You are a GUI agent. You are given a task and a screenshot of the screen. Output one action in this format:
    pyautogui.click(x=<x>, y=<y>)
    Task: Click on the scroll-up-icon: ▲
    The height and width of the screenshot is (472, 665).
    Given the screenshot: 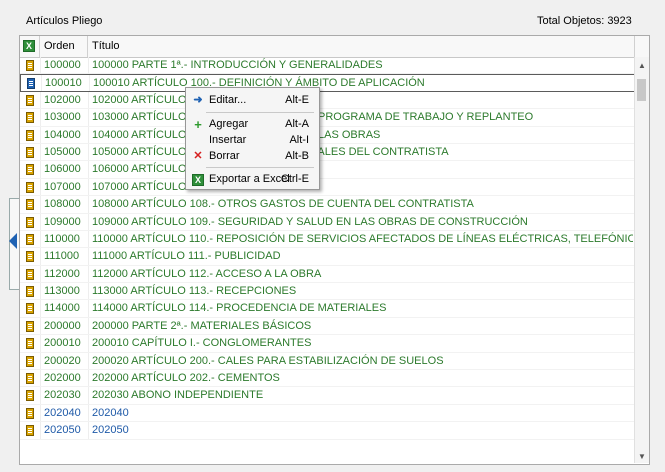 What is the action you would take?
    pyautogui.click(x=642, y=65)
    